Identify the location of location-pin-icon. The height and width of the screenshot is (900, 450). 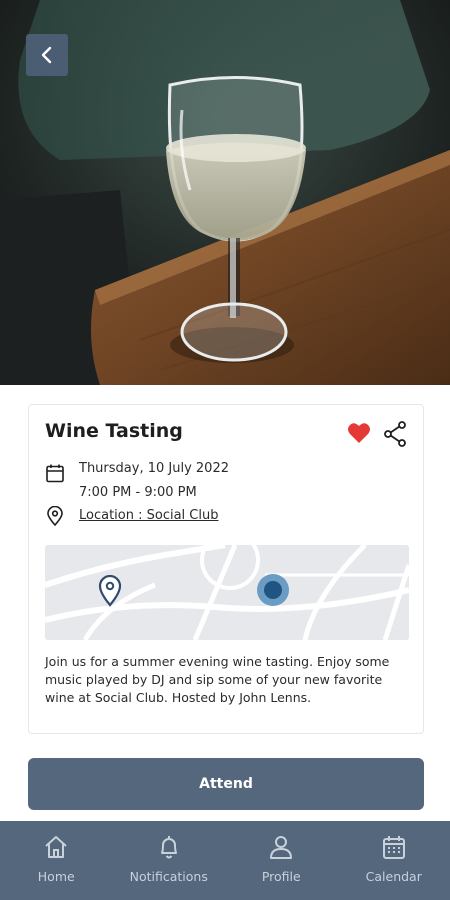
(55, 516).